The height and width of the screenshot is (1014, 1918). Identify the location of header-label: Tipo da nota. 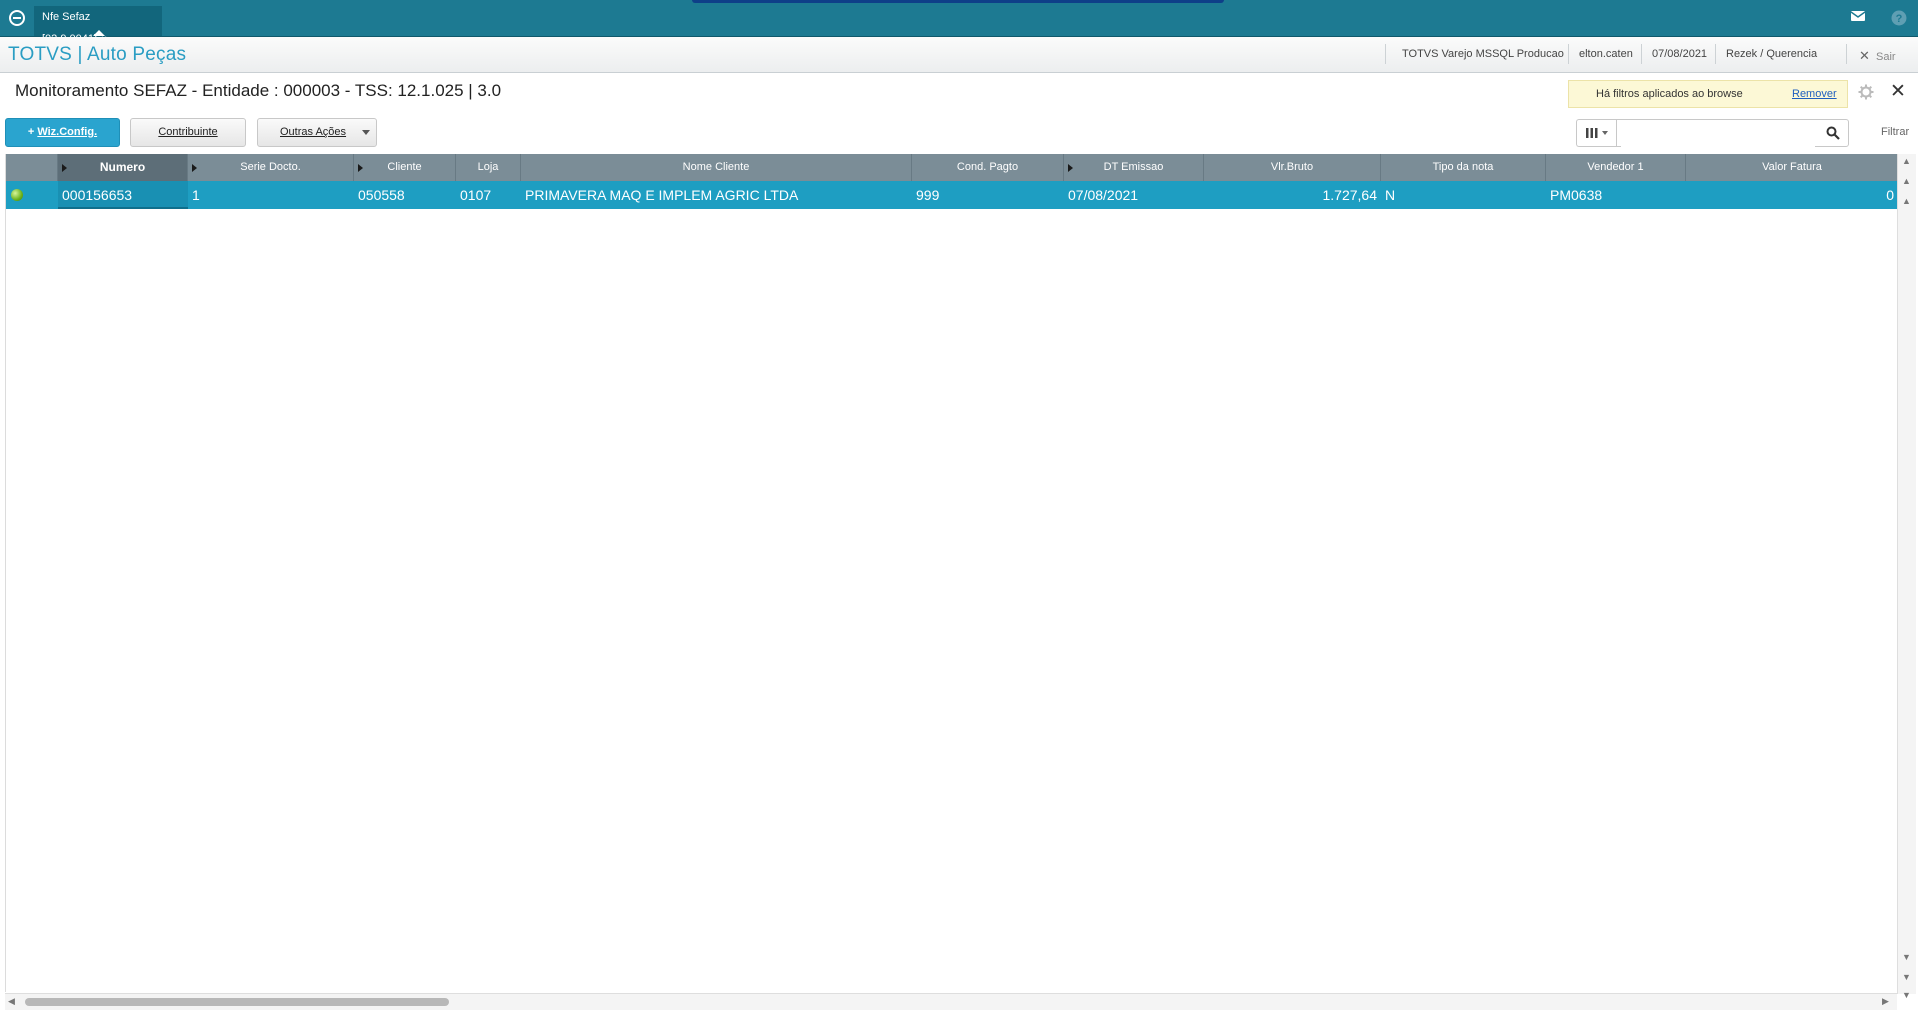
(1463, 167).